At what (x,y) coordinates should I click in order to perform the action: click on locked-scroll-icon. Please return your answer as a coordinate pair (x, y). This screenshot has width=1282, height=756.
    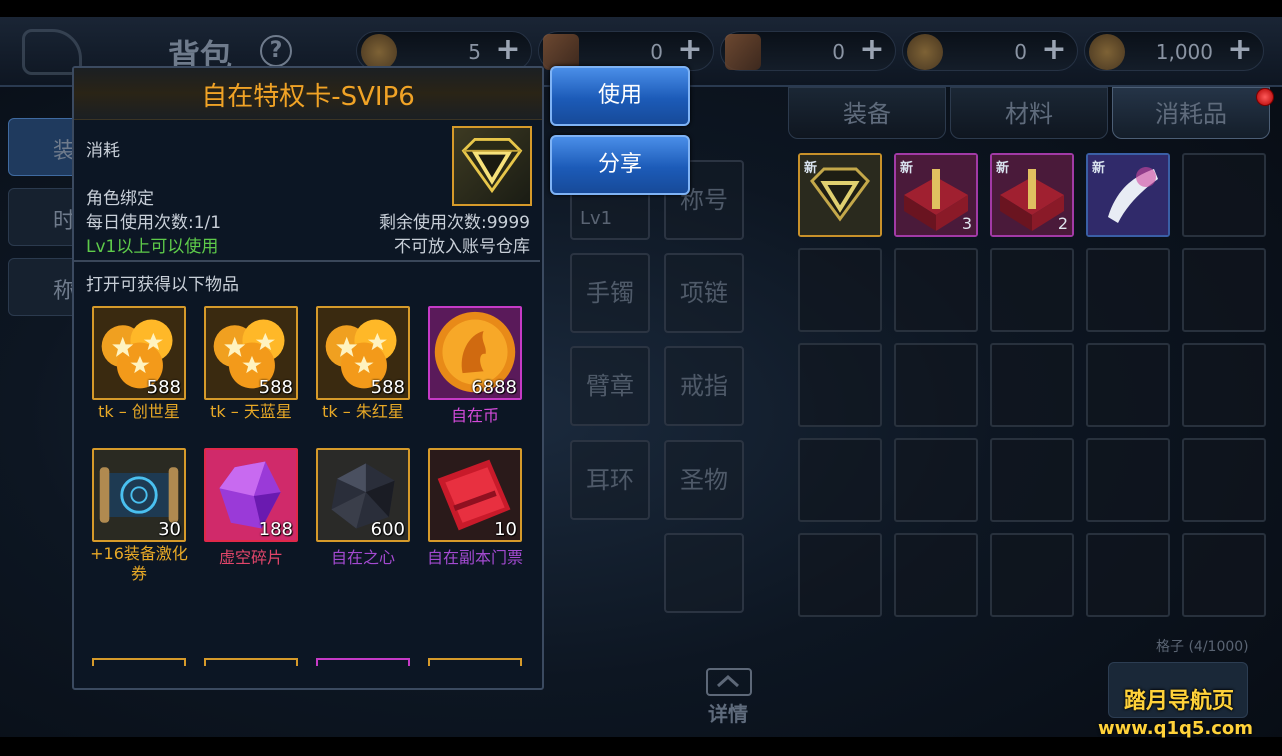
    Looking at the image, I should click on (743, 52).